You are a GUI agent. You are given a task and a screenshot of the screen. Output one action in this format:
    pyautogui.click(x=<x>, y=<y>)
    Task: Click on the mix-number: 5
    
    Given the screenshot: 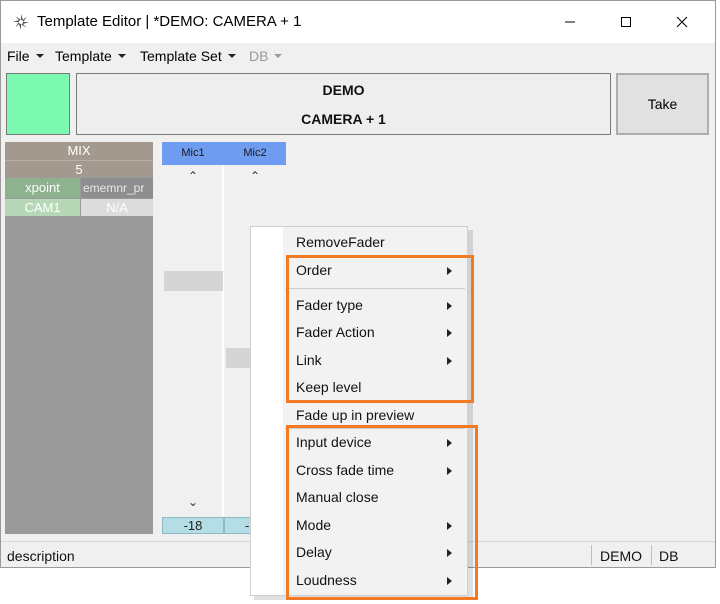 What is the action you would take?
    pyautogui.click(x=79, y=168)
    